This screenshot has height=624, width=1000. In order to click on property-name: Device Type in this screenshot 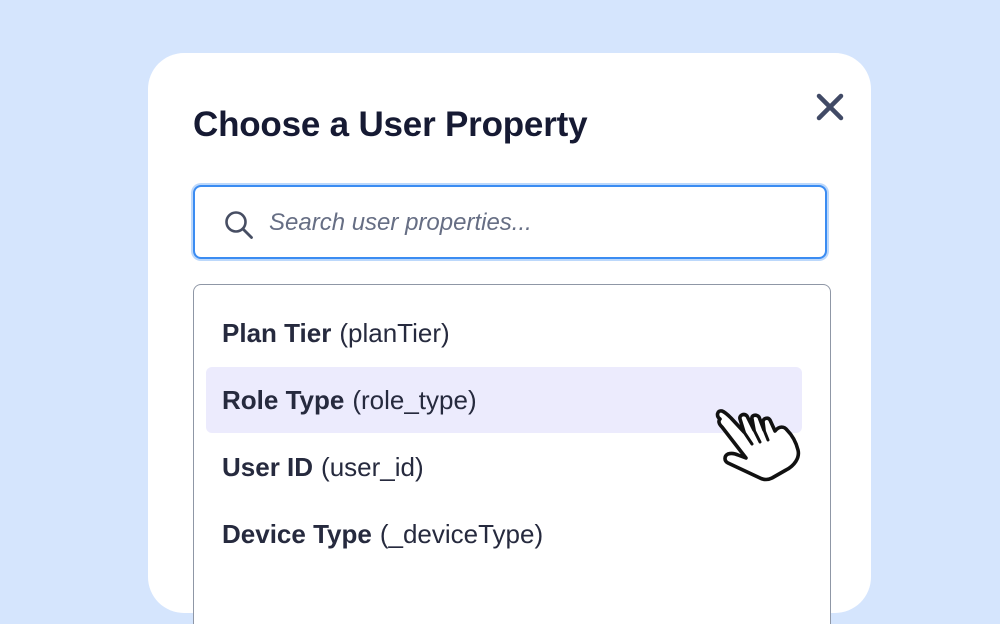, I will do `click(297, 533)`.